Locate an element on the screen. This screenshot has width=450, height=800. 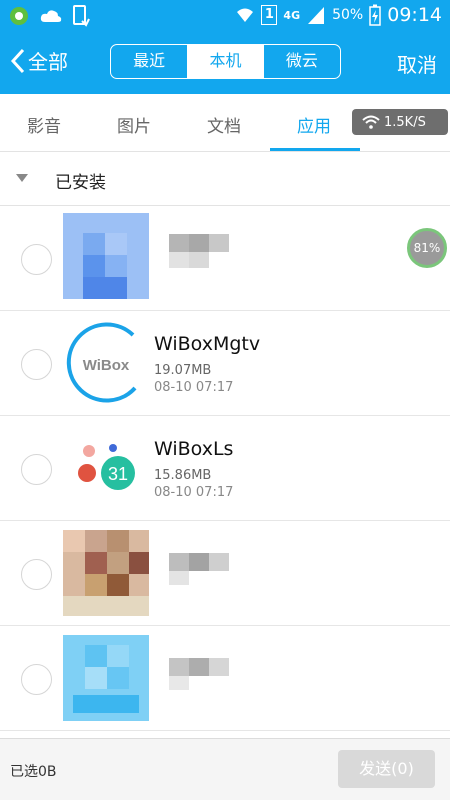
battery-percent: 50% is located at coordinates (348, 15).